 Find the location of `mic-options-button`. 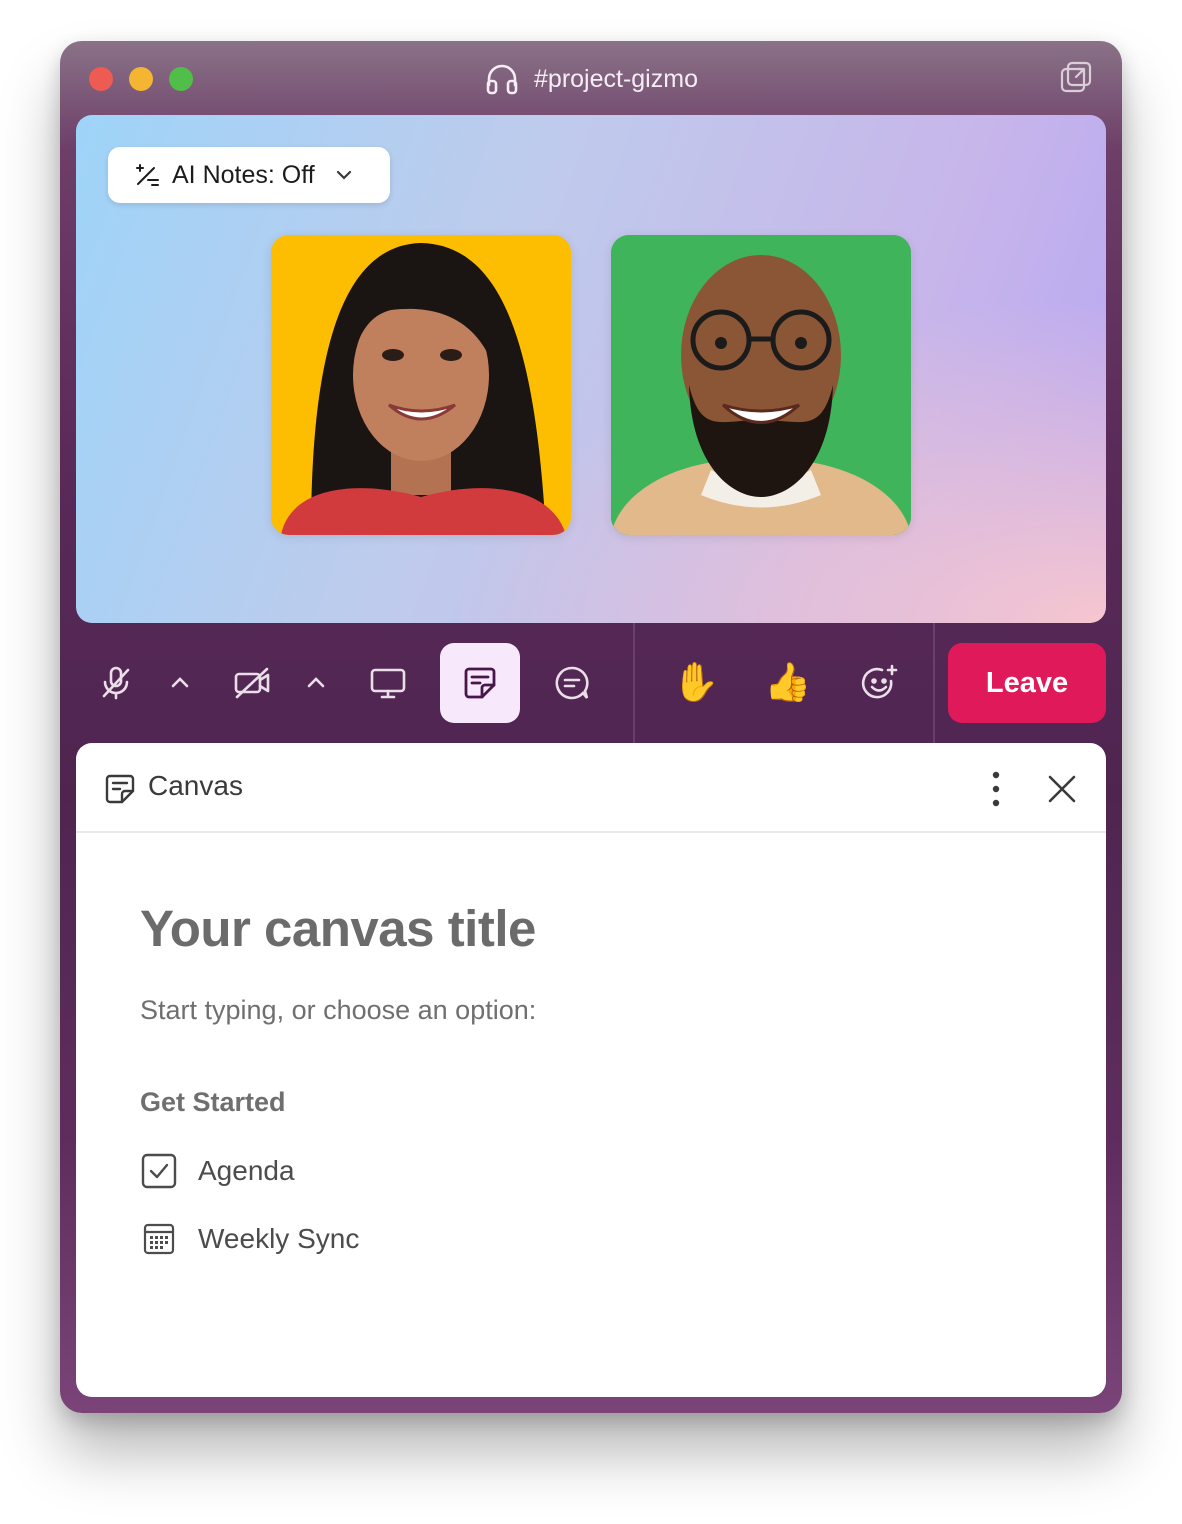

mic-options-button is located at coordinates (180, 683).